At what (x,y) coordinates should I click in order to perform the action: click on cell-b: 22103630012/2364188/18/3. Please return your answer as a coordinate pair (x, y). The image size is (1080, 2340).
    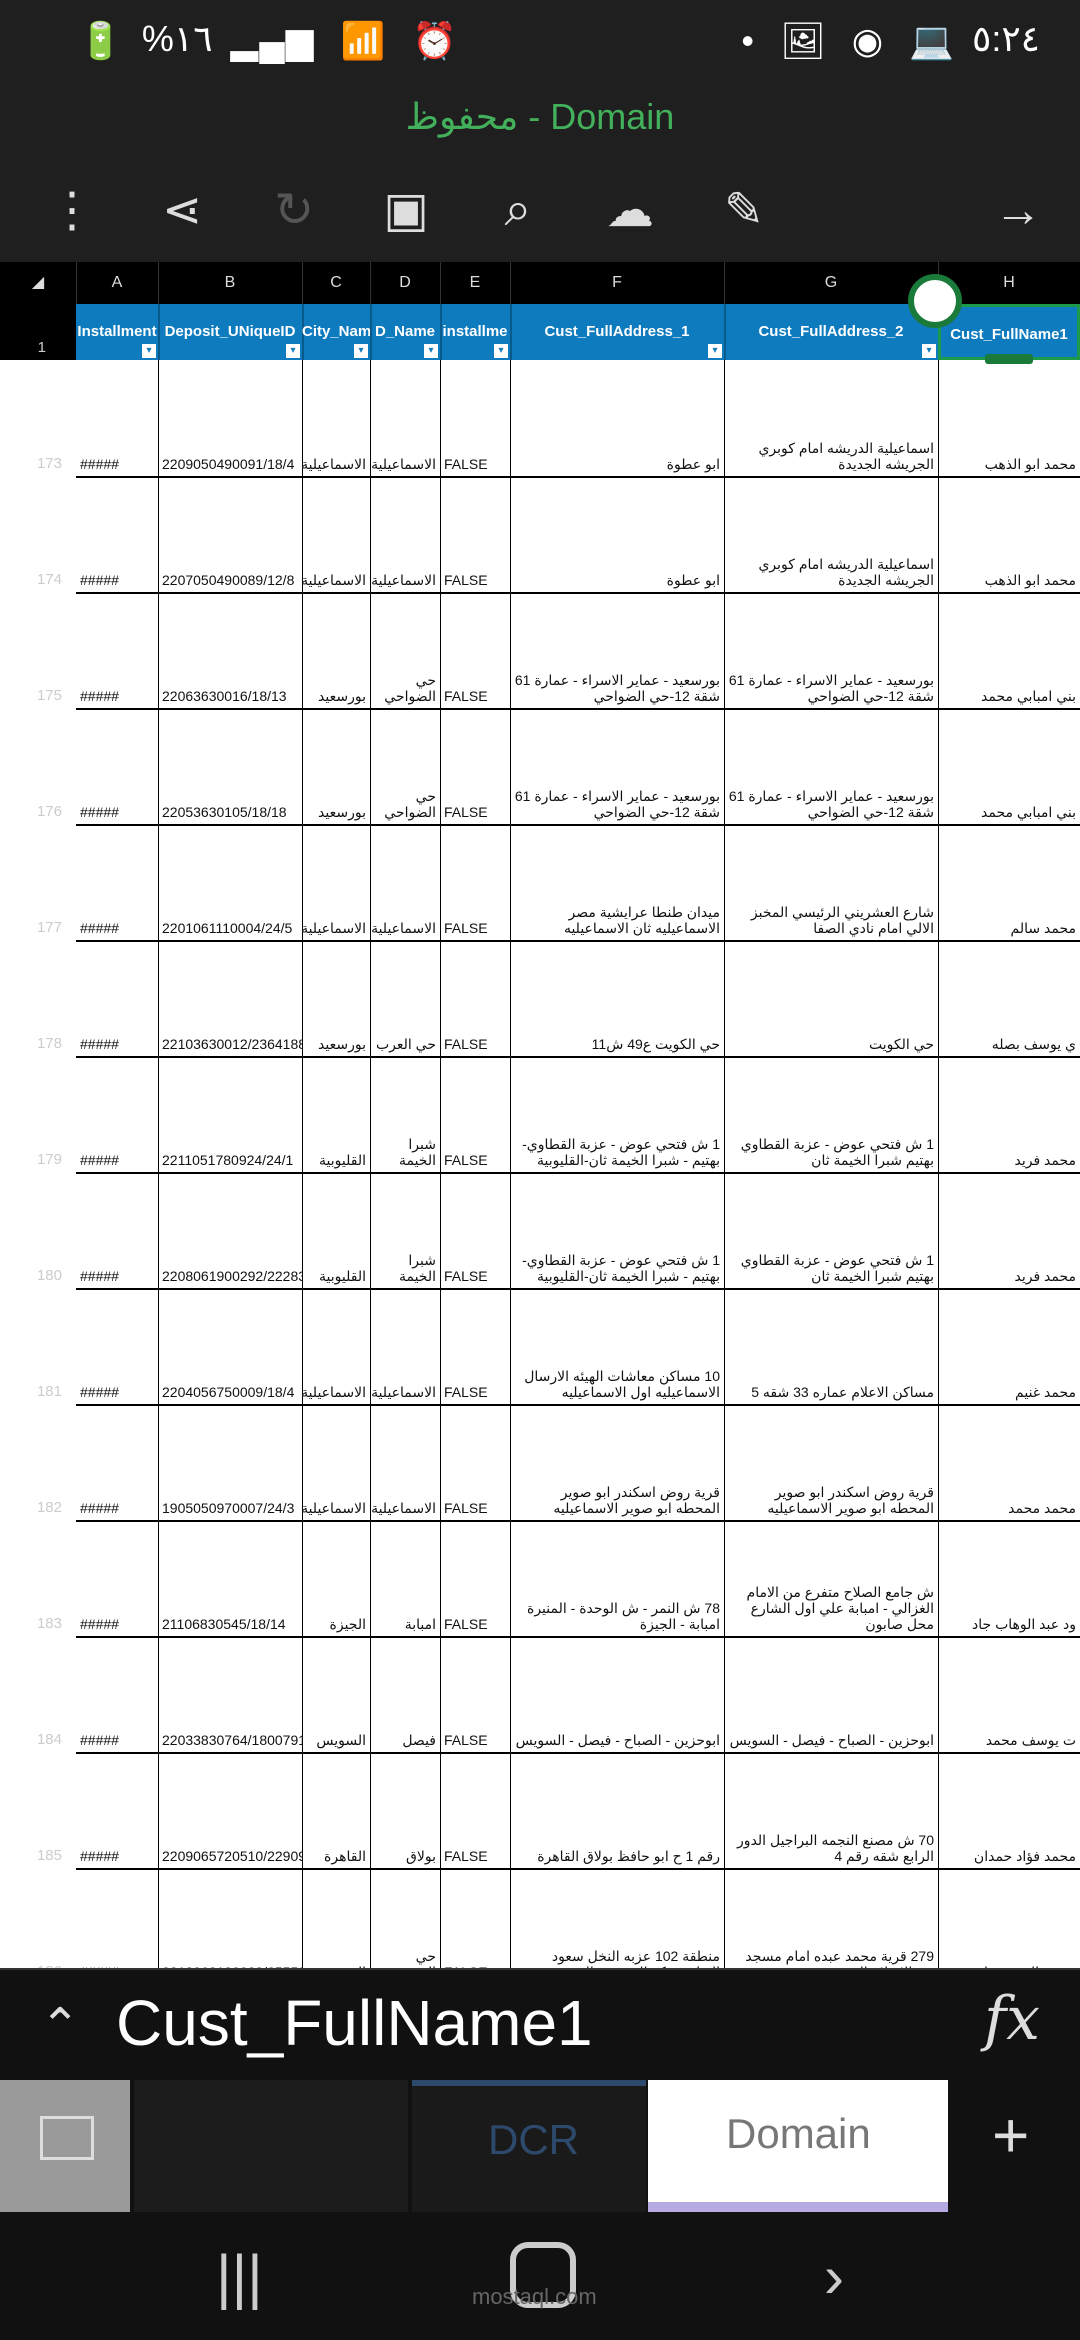
    Looking at the image, I should click on (230, 998).